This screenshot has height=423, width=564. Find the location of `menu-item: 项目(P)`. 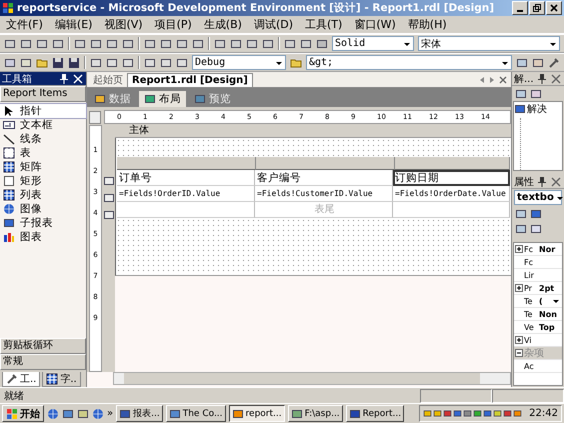

menu-item: 项目(P) is located at coordinates (173, 24).